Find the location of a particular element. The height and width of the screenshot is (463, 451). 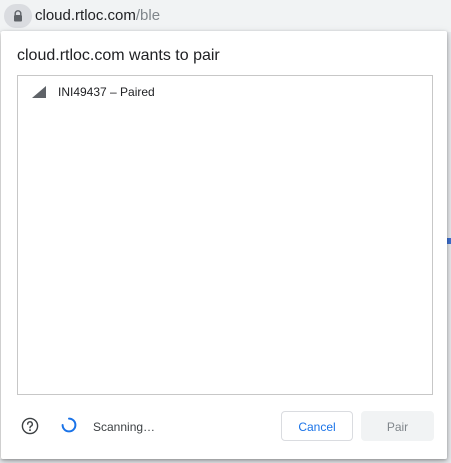

url-text: cloud.rtloc.com/ble is located at coordinates (97, 16).